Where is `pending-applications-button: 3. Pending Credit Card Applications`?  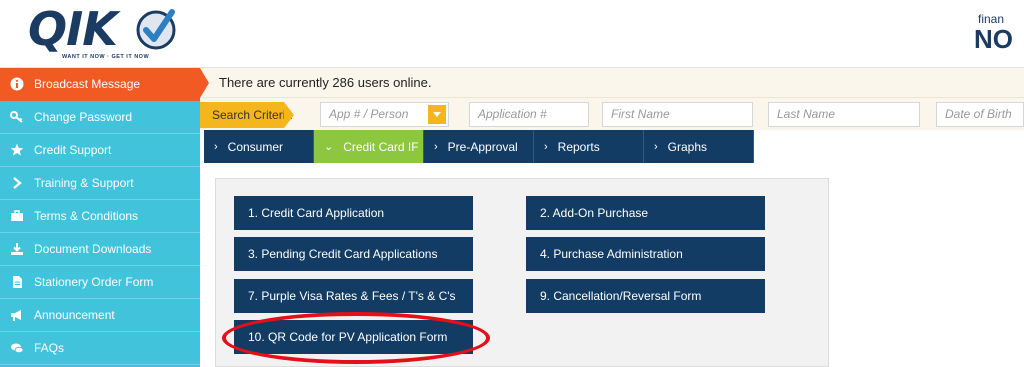
pending-applications-button: 3. Pending Credit Card Applications is located at coordinates (353, 254).